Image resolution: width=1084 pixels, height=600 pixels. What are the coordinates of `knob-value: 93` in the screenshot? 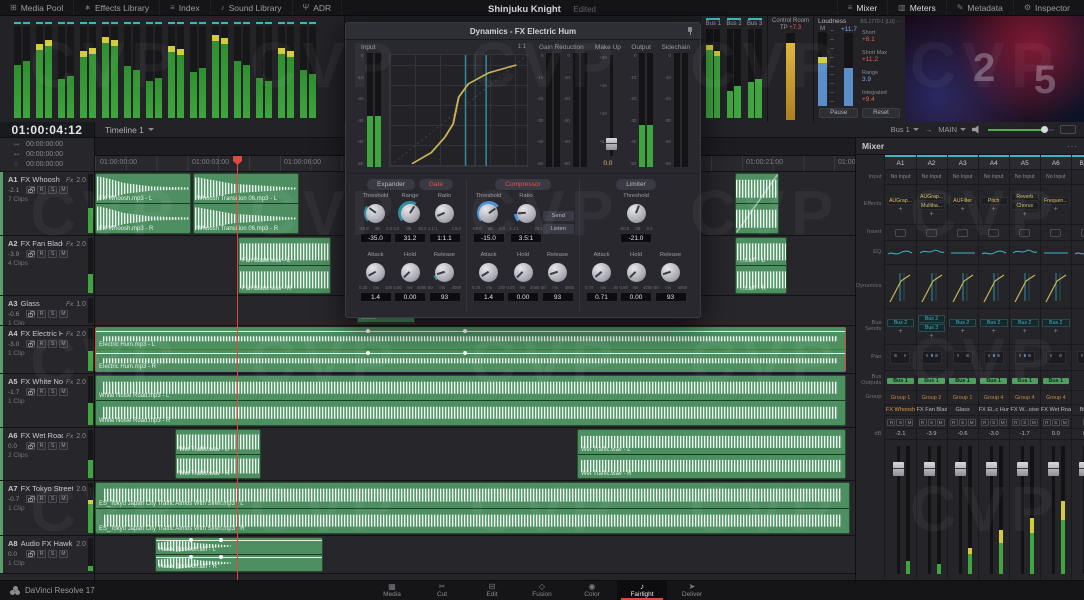 It's located at (557, 297).